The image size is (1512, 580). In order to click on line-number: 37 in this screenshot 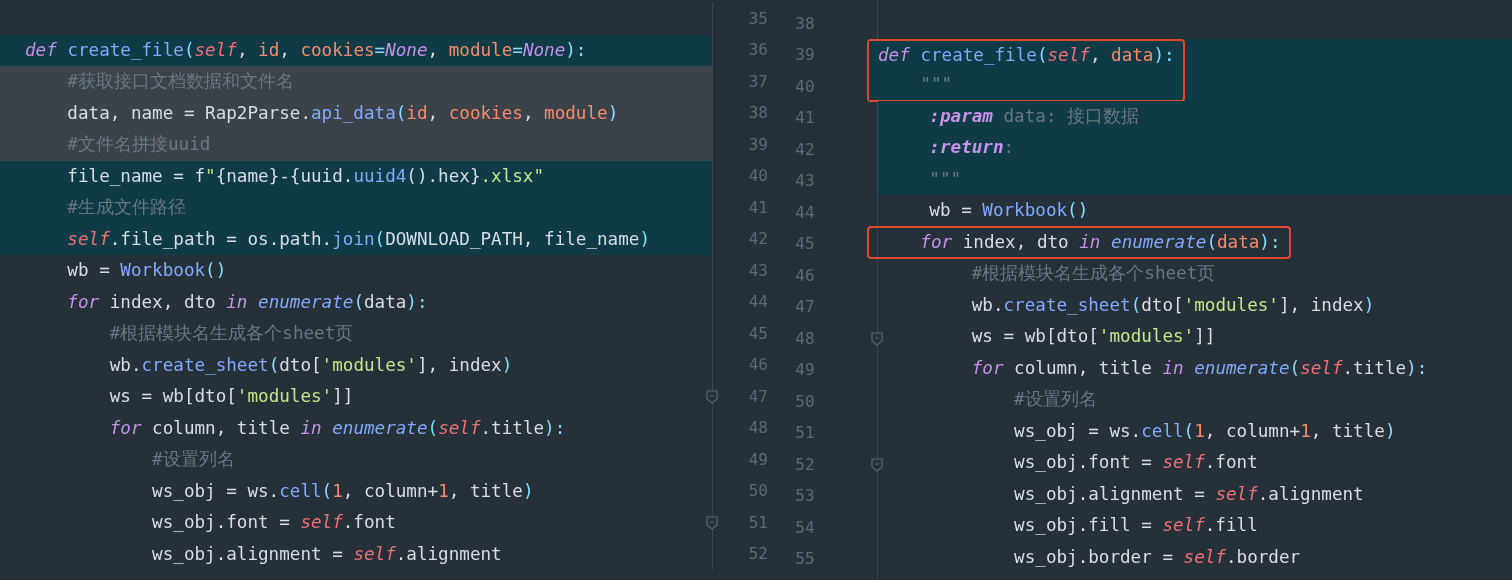, I will do `click(757, 81)`.